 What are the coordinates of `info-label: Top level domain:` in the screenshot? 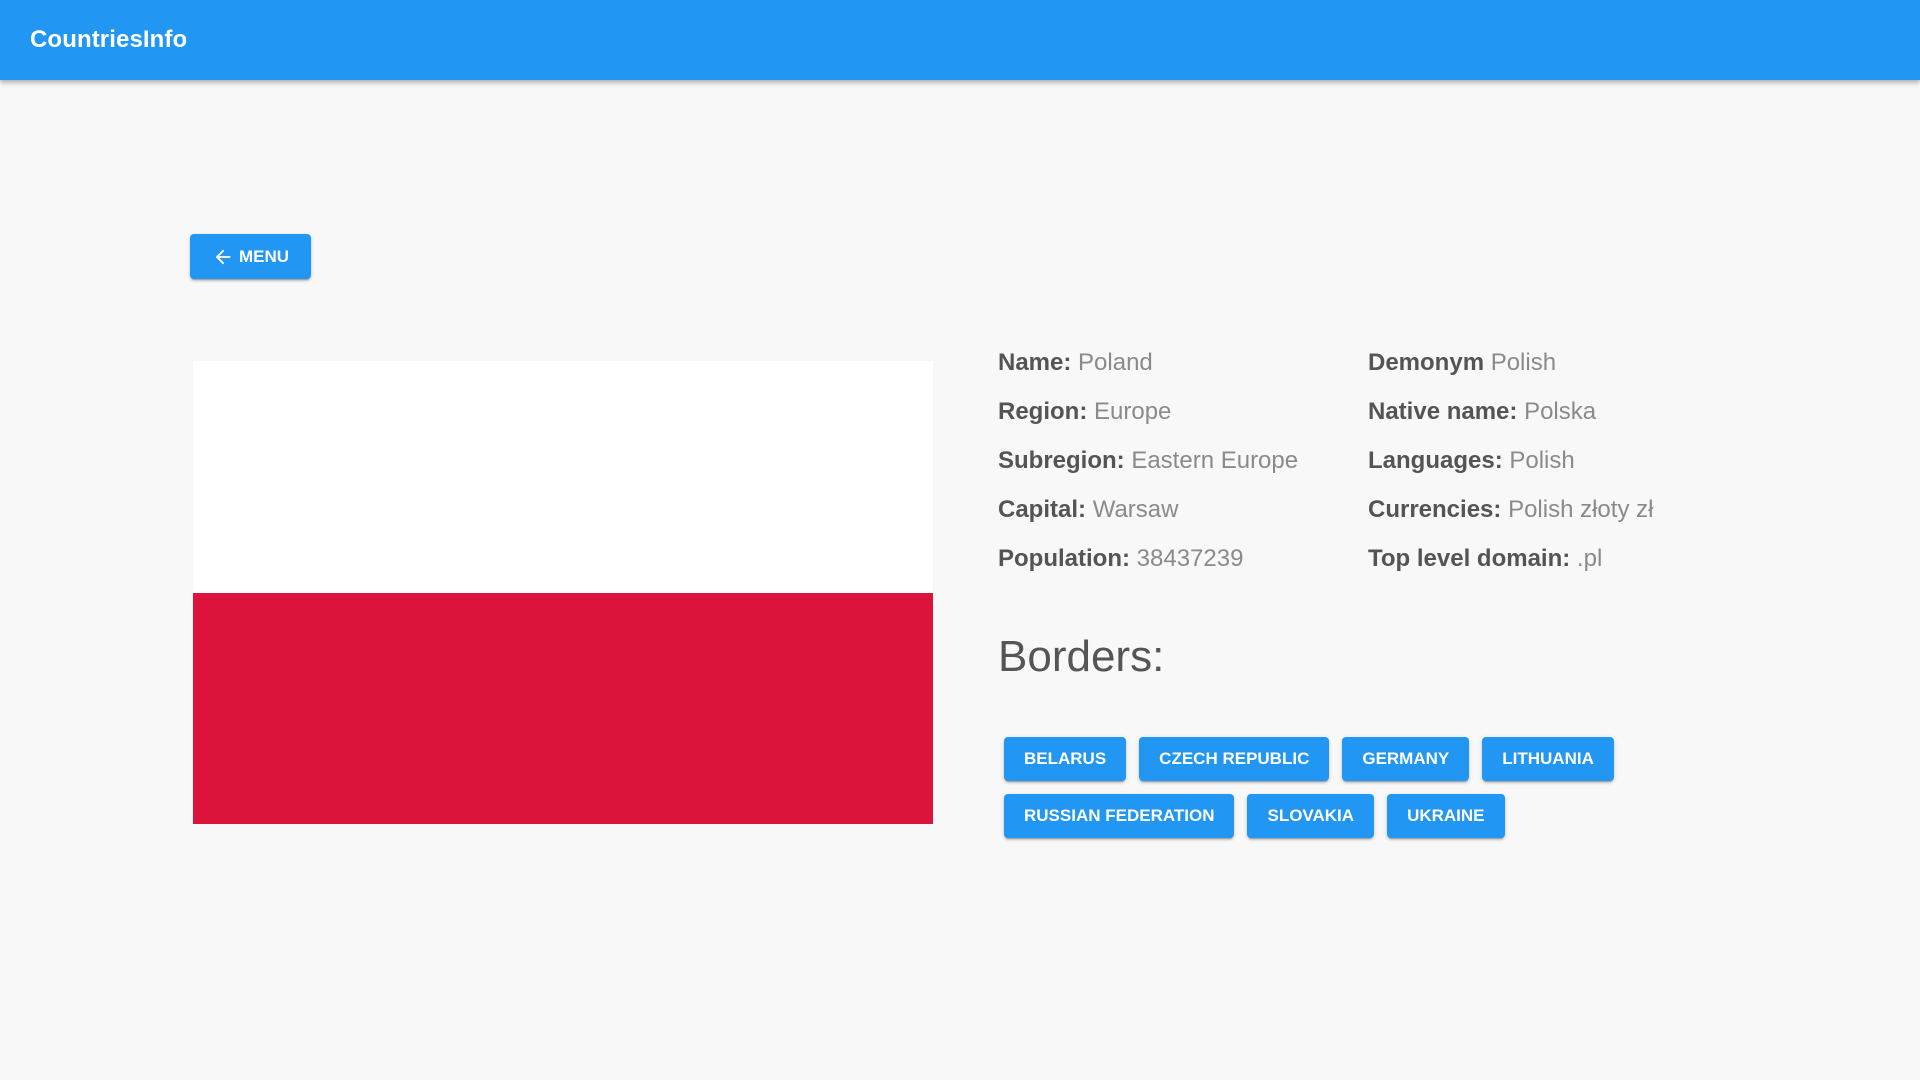 It's located at (1469, 558).